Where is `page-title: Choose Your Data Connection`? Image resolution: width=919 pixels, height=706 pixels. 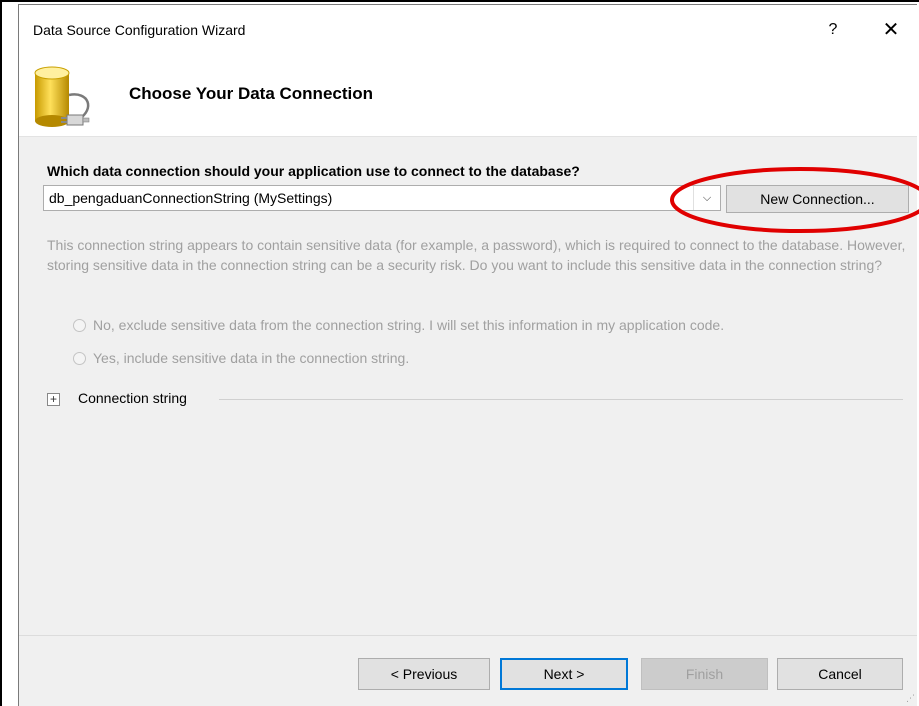
page-title: Choose Your Data Connection is located at coordinates (251, 93).